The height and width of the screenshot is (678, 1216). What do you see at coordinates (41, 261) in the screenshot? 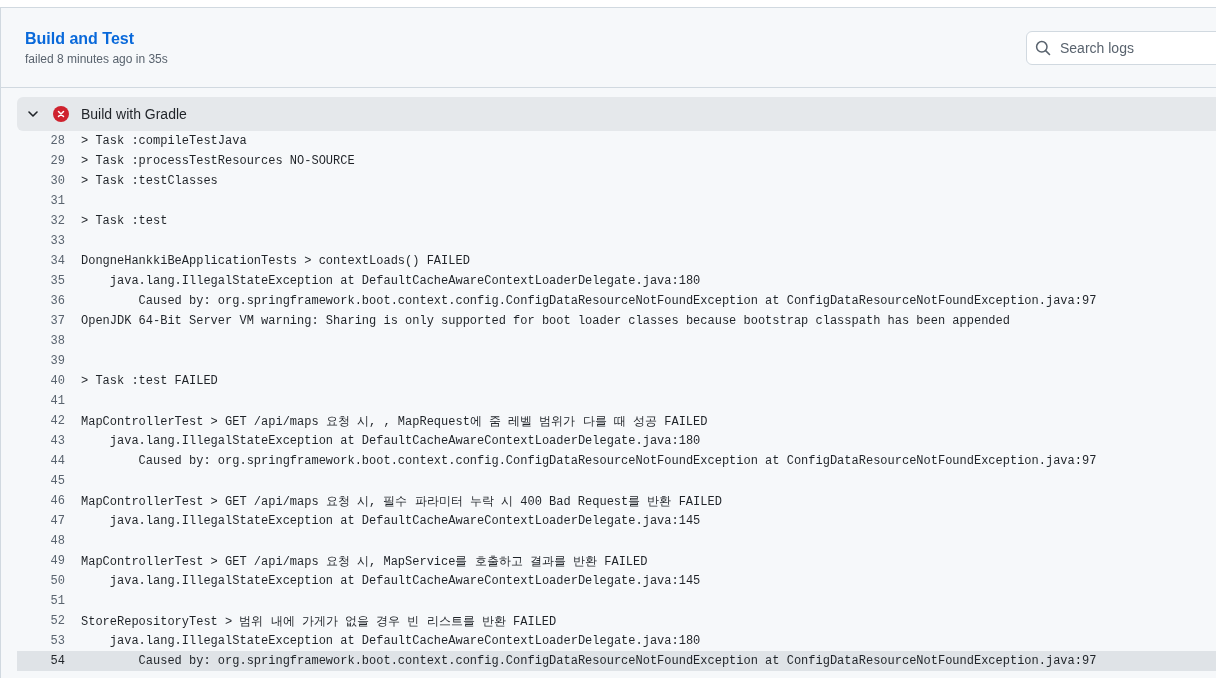
I see `line-number: 34` at bounding box center [41, 261].